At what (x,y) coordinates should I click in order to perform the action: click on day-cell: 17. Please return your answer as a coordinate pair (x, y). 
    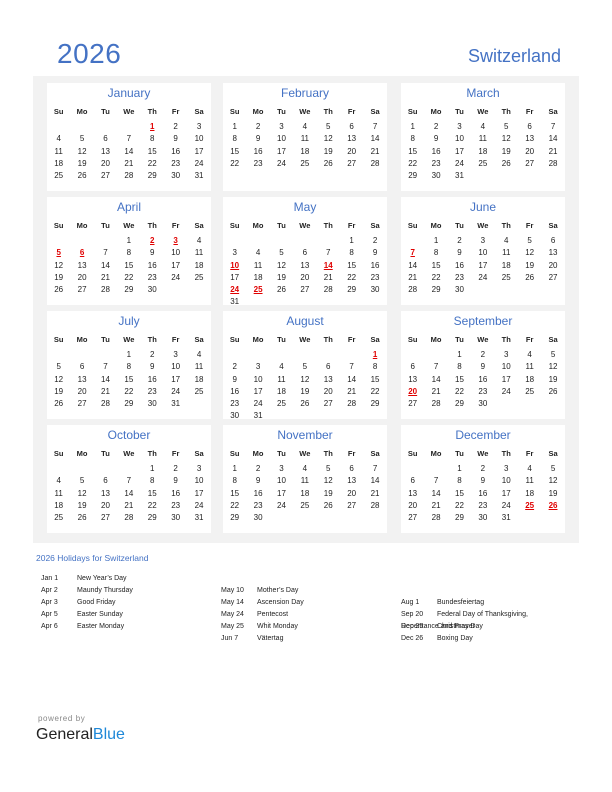
    Looking at the image, I should click on (281, 493).